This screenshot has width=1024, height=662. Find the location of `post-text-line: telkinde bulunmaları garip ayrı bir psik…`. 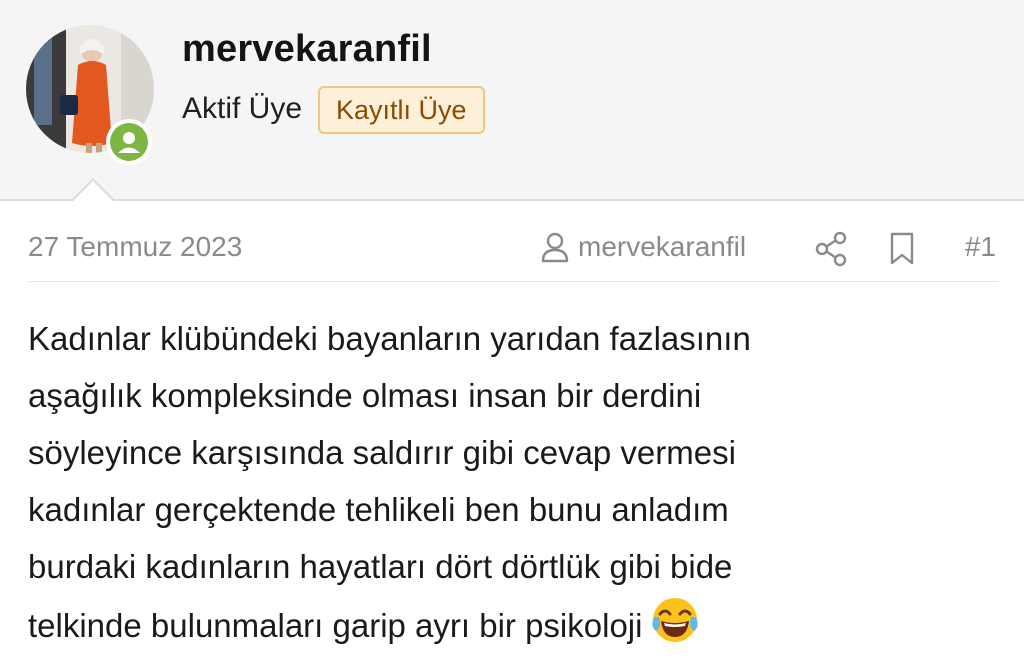

post-text-line: telkinde bulunmaları garip ayrı bir psik… is located at coordinates (335, 625).